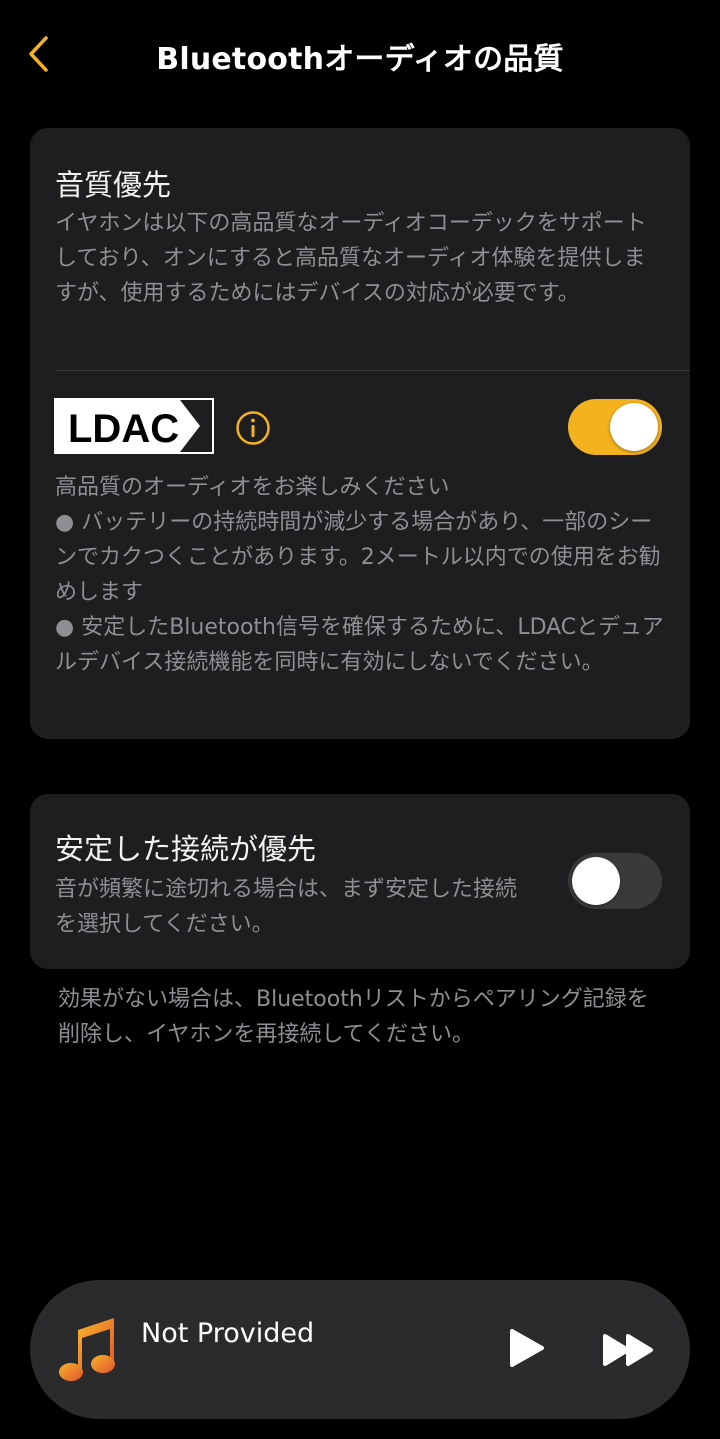 This screenshot has height=1439, width=720. I want to click on ldac-toggle, so click(615, 427).